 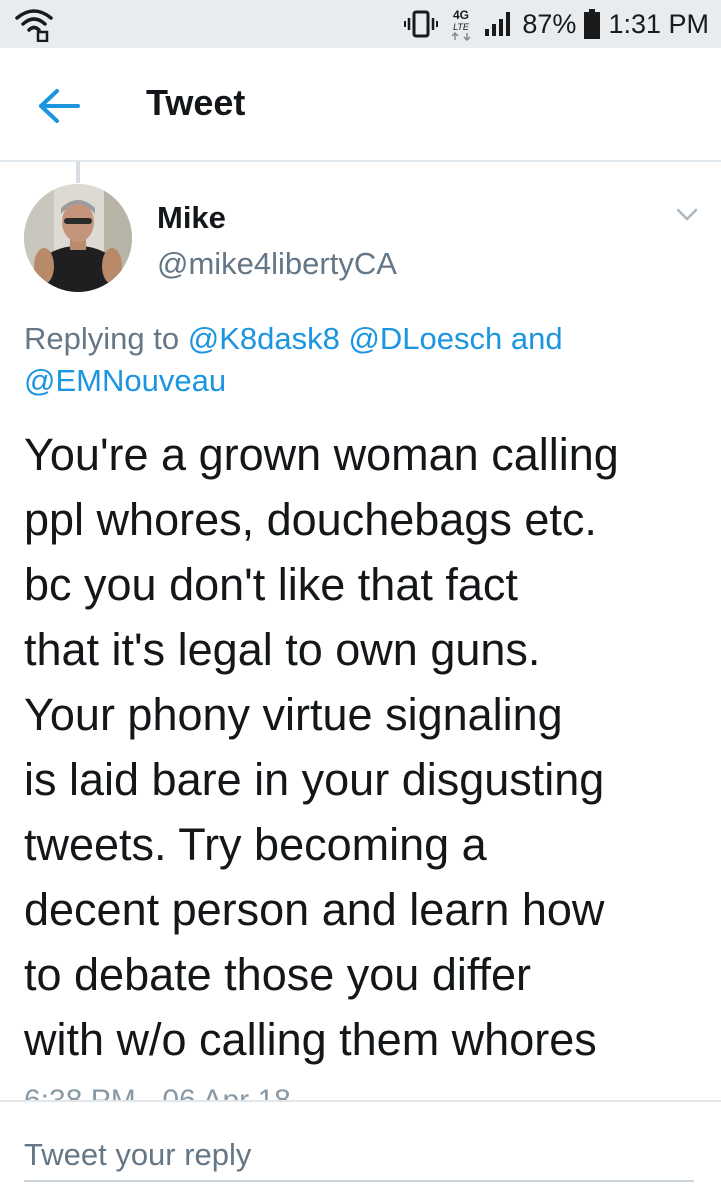 What do you see at coordinates (658, 23) in the screenshot?
I see `clock: 1:31 PM` at bounding box center [658, 23].